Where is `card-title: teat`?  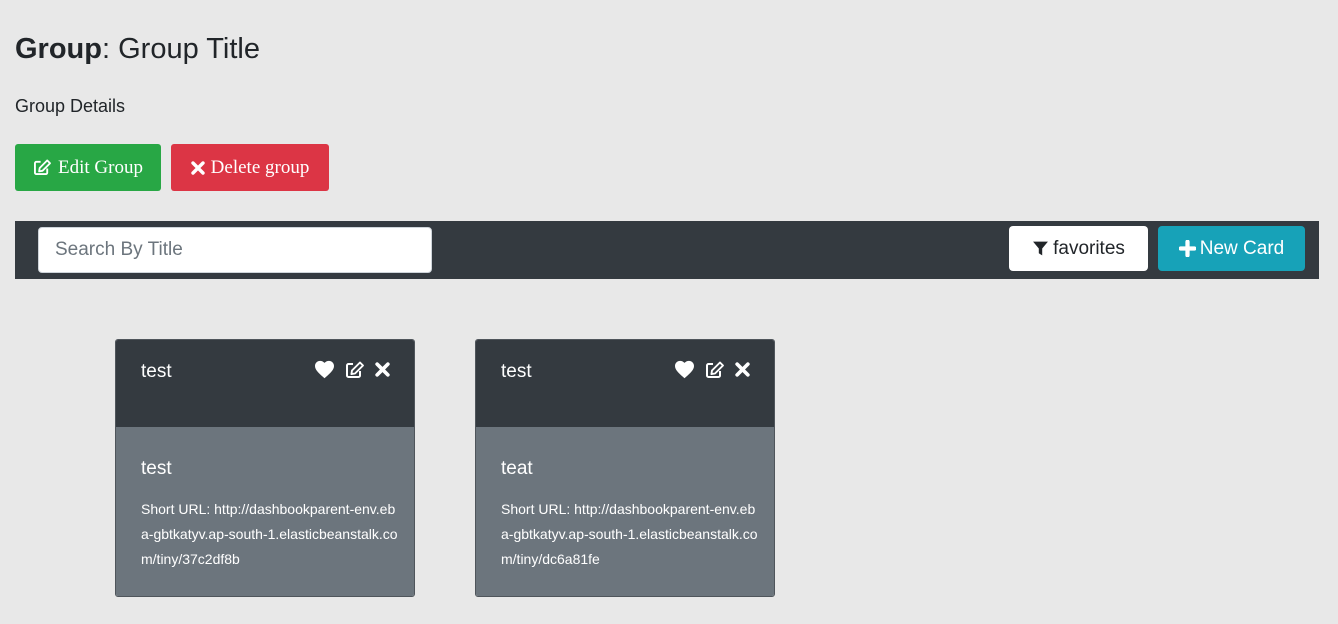 card-title: teat is located at coordinates (517, 468).